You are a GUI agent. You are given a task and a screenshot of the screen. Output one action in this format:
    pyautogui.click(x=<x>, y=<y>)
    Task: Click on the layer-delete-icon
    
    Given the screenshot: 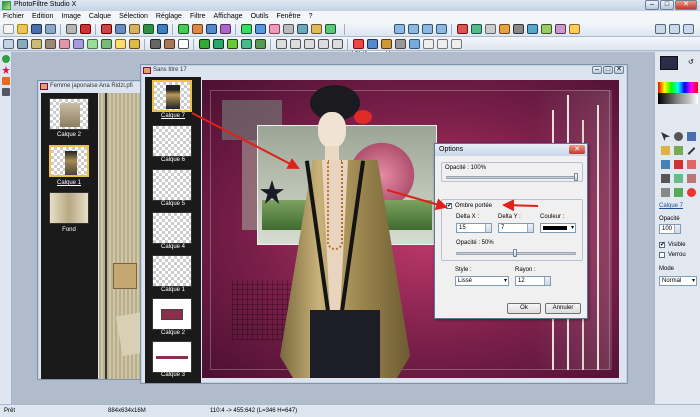 What is the action you would take?
    pyautogui.click(x=288, y=29)
    